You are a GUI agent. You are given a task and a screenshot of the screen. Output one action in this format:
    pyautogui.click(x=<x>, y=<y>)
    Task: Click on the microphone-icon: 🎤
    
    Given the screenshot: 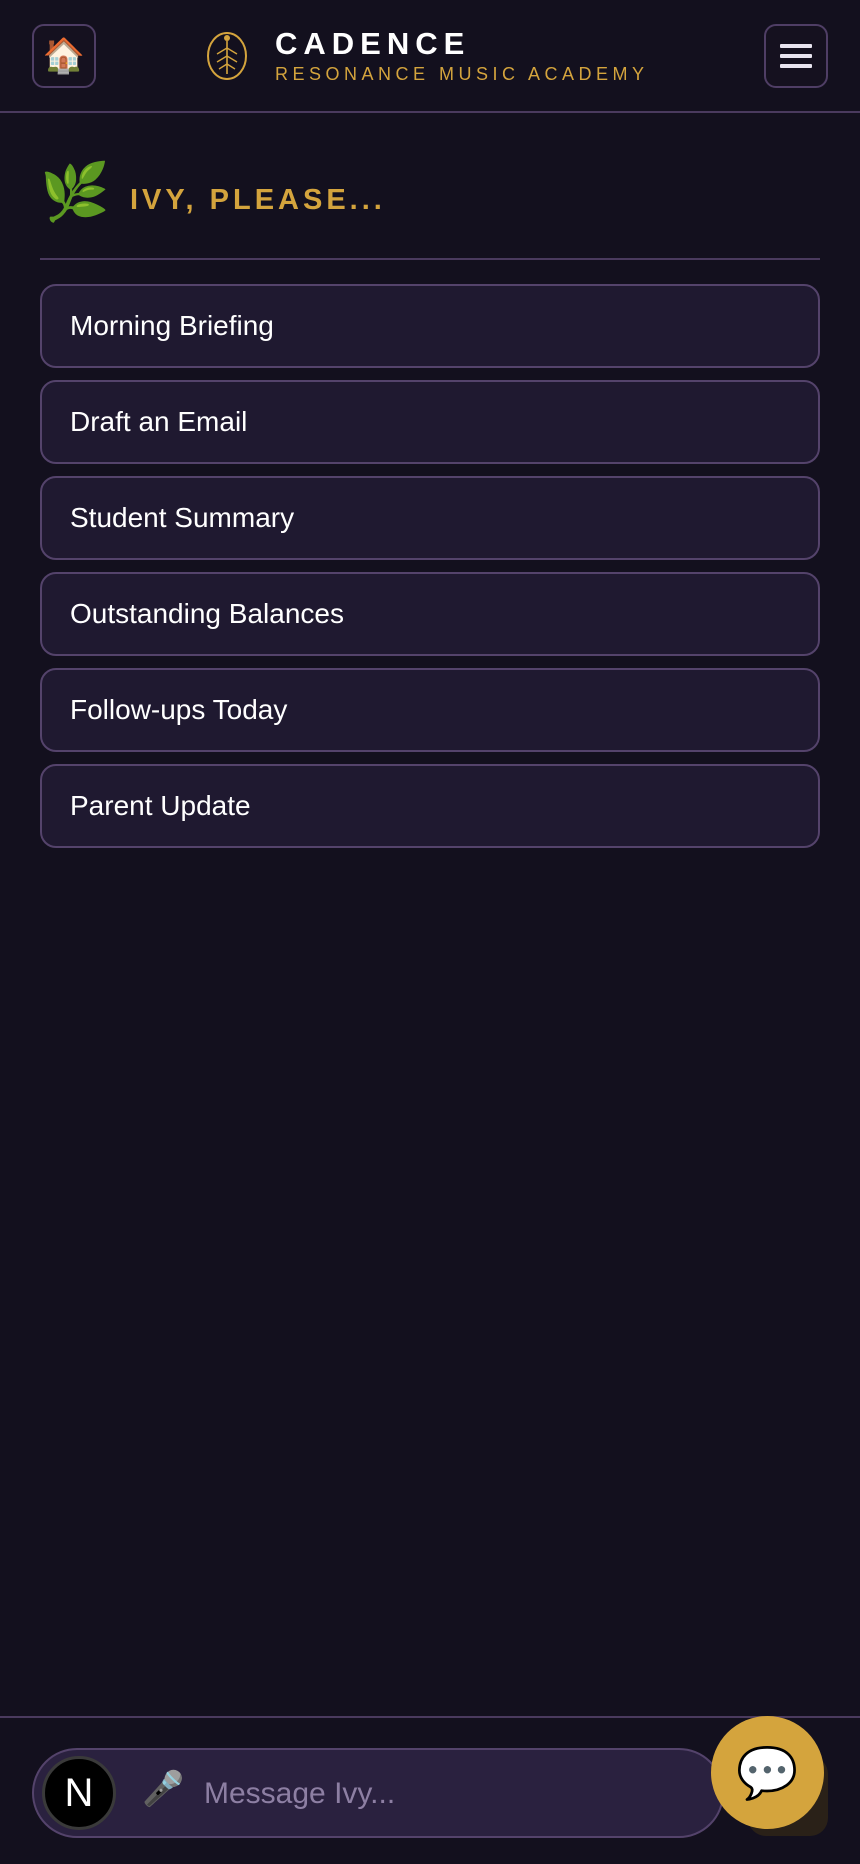 What is the action you would take?
    pyautogui.click(x=163, y=1789)
    